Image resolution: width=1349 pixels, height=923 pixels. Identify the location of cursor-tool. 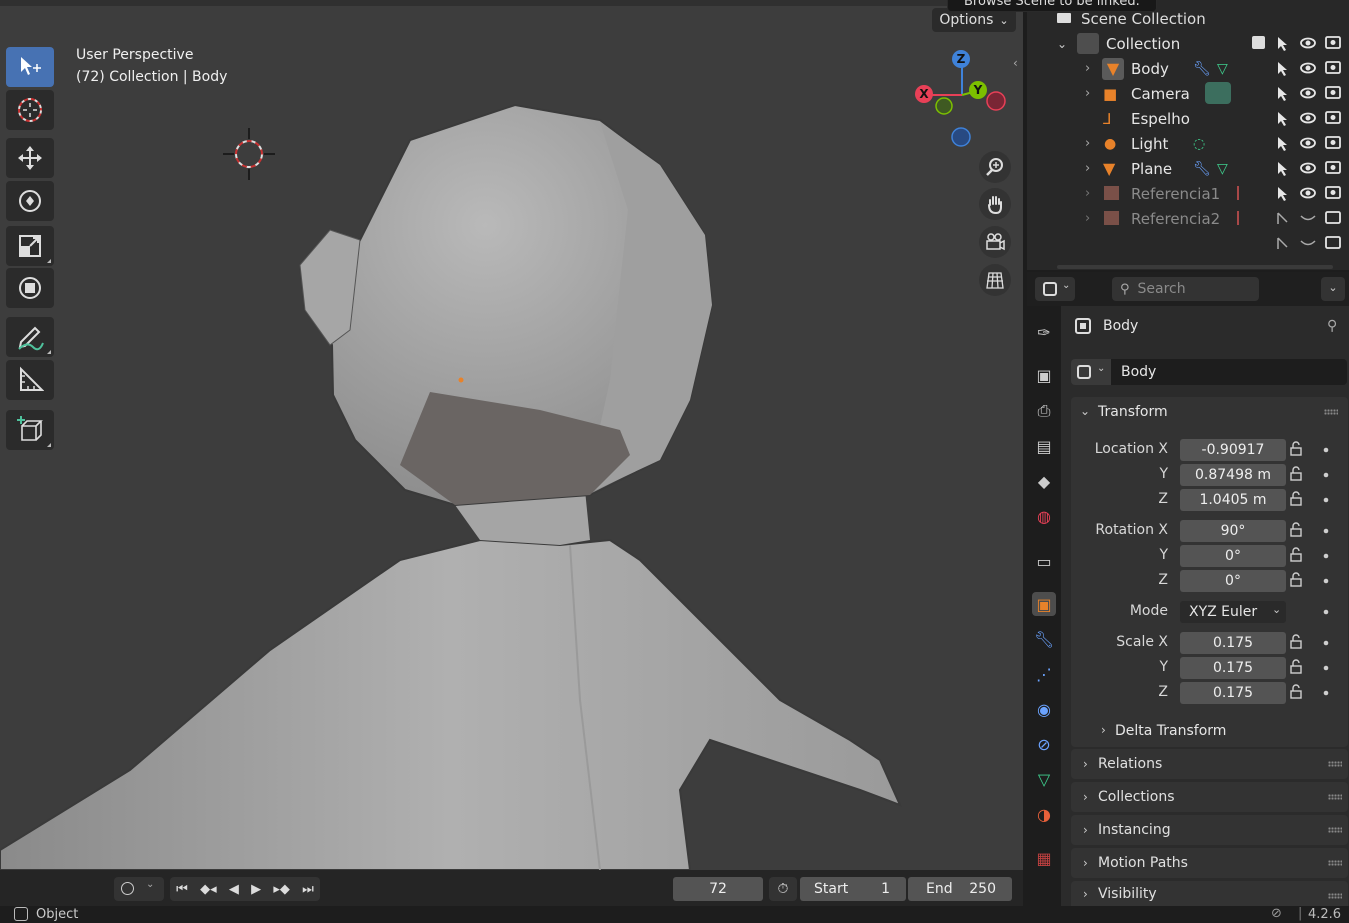
(30, 110).